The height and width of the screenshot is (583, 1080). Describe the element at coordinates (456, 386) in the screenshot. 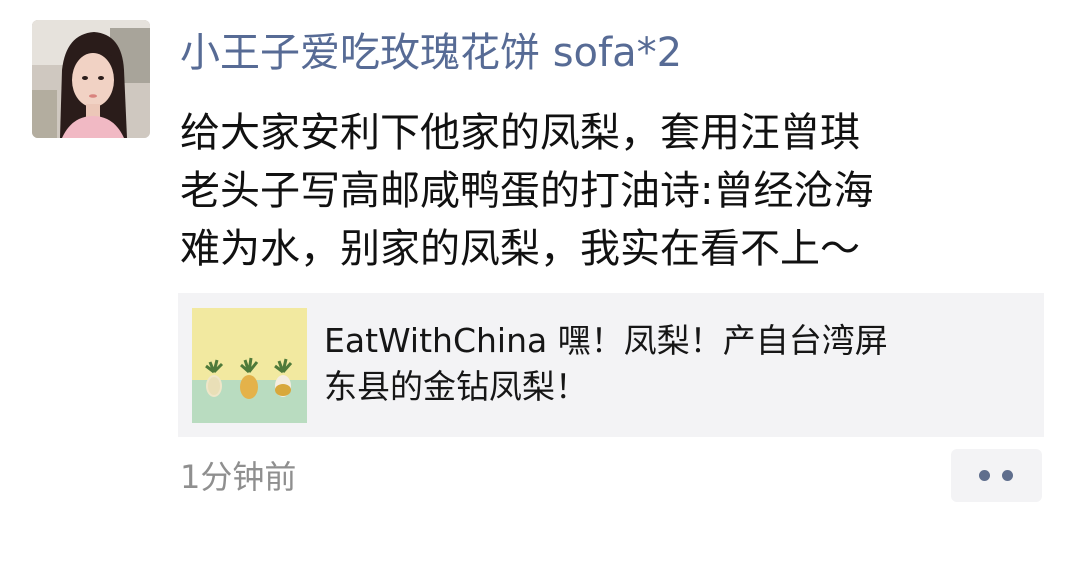

I see `shared-link-title-line: 东县的金钻凤梨！` at that location.